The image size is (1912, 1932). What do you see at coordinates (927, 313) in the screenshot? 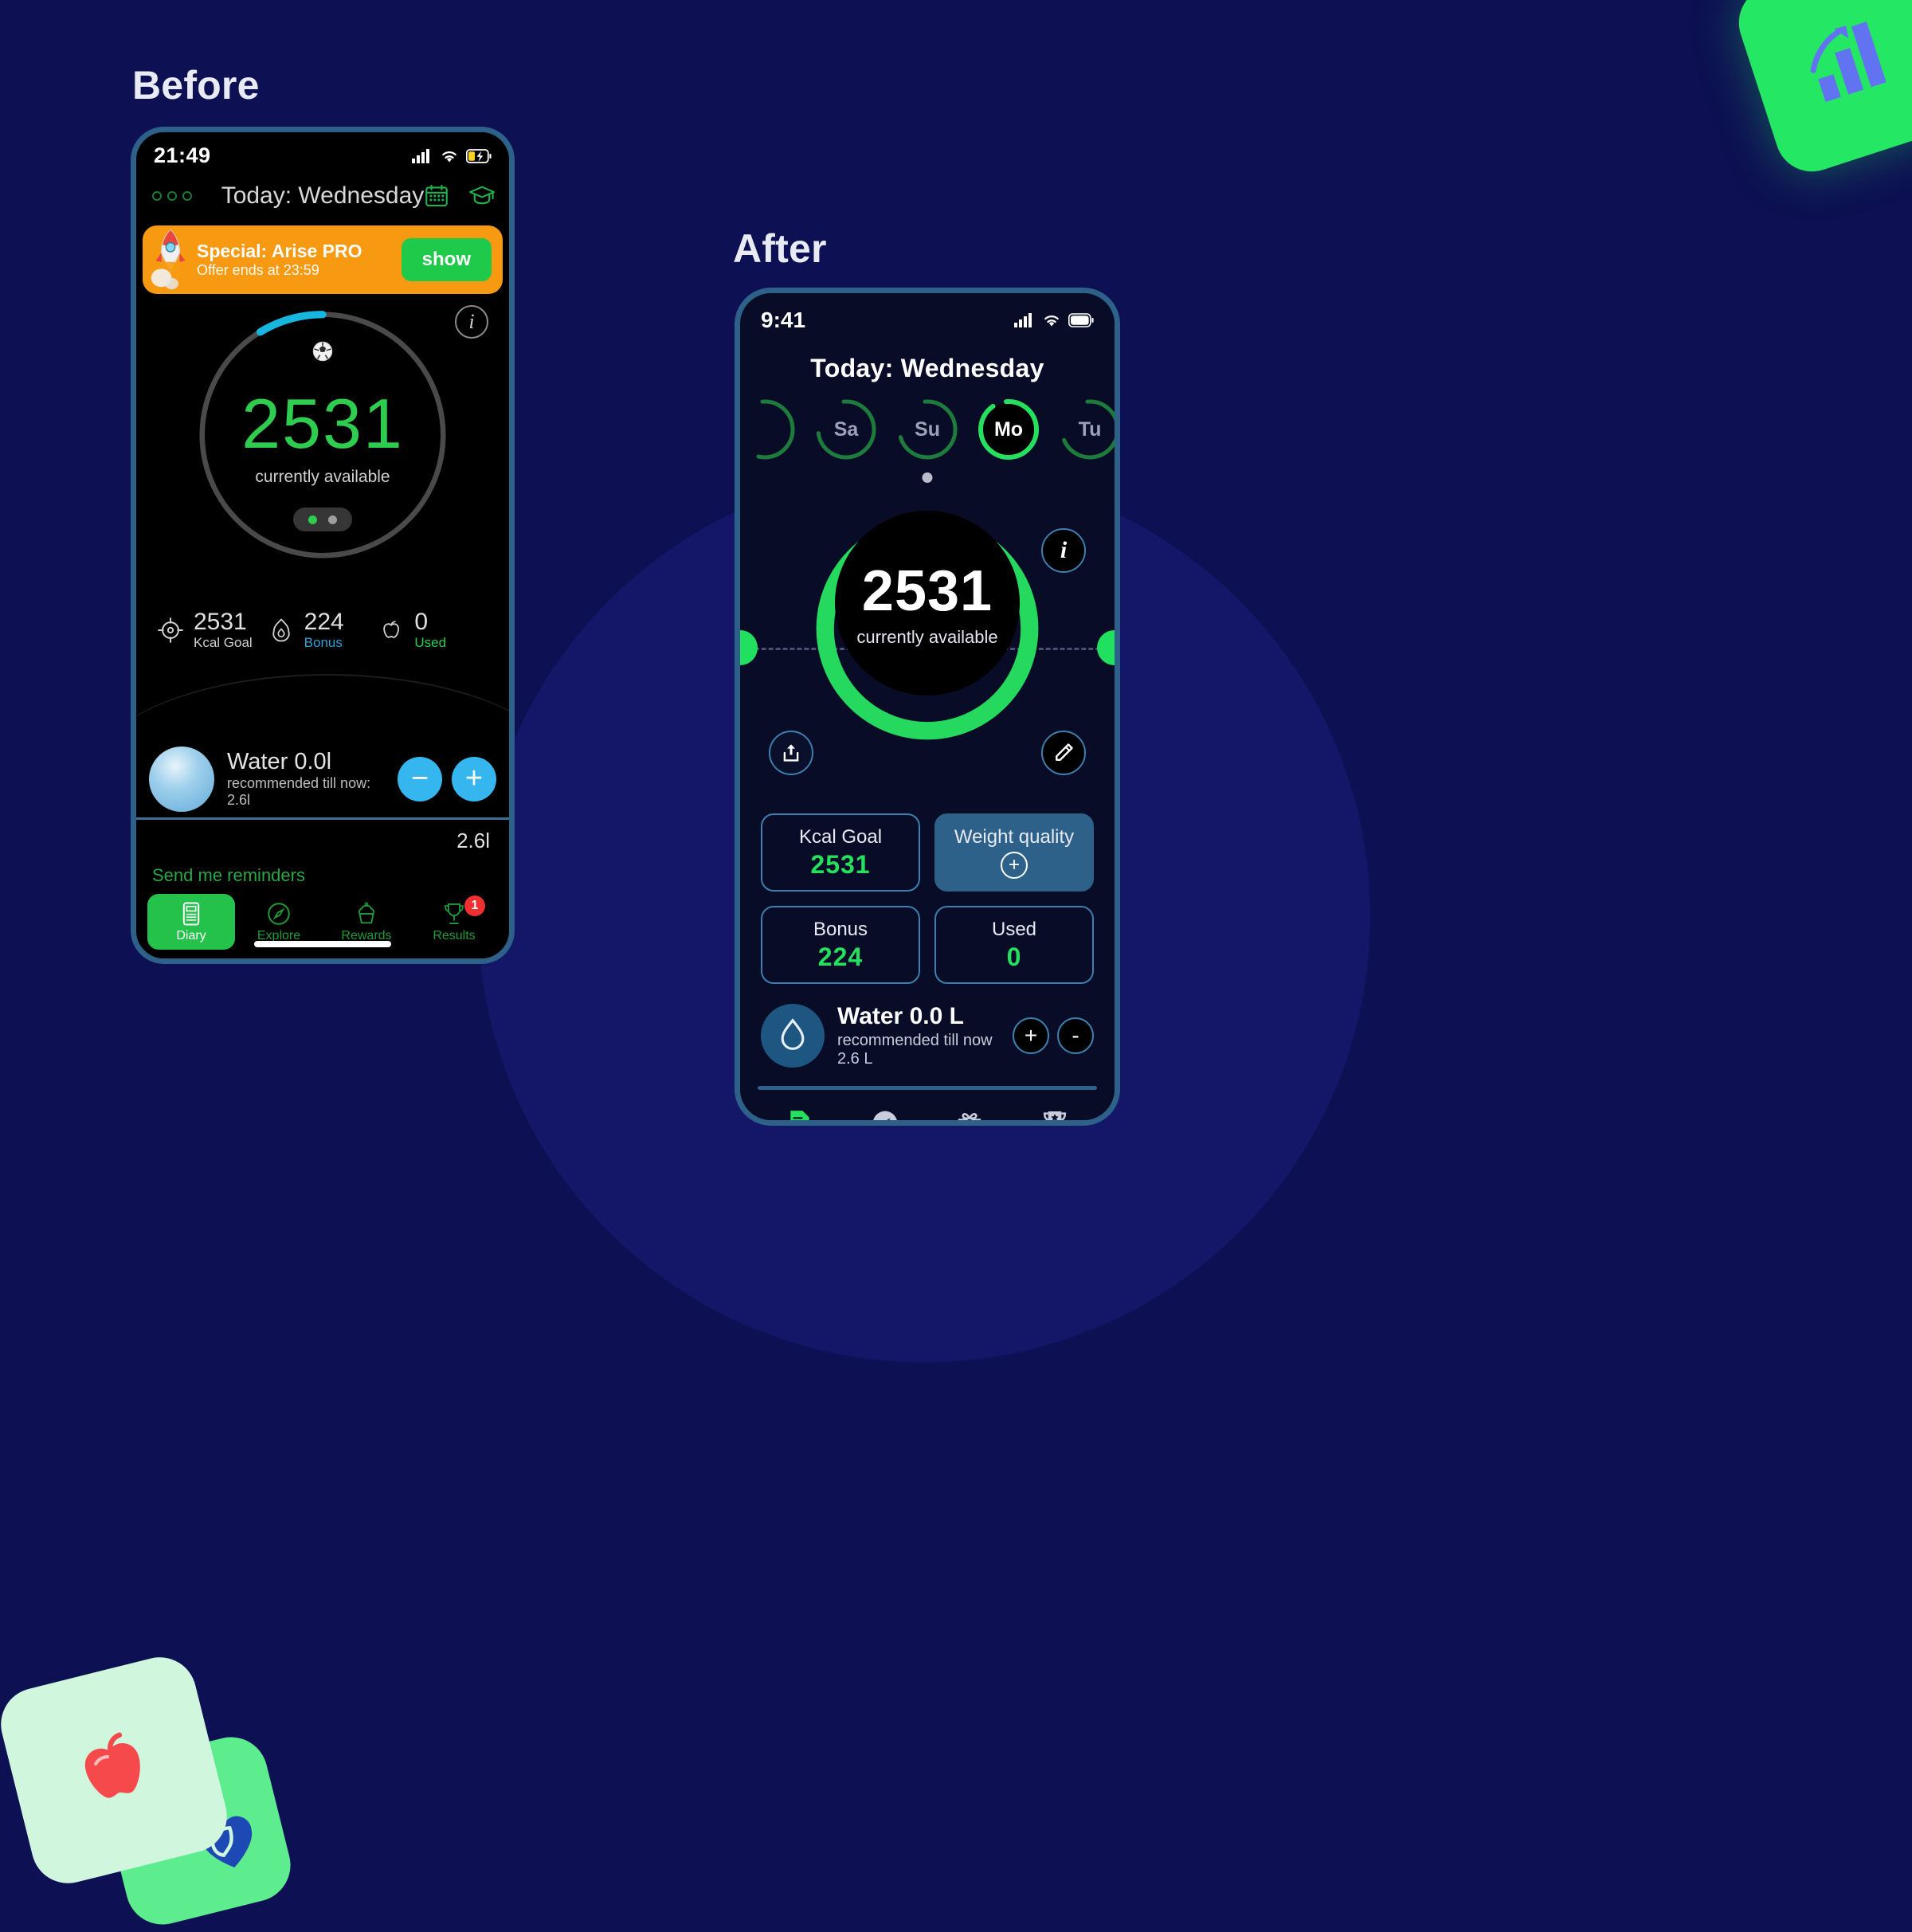
I see `after-status-bar: 9:41` at bounding box center [927, 313].